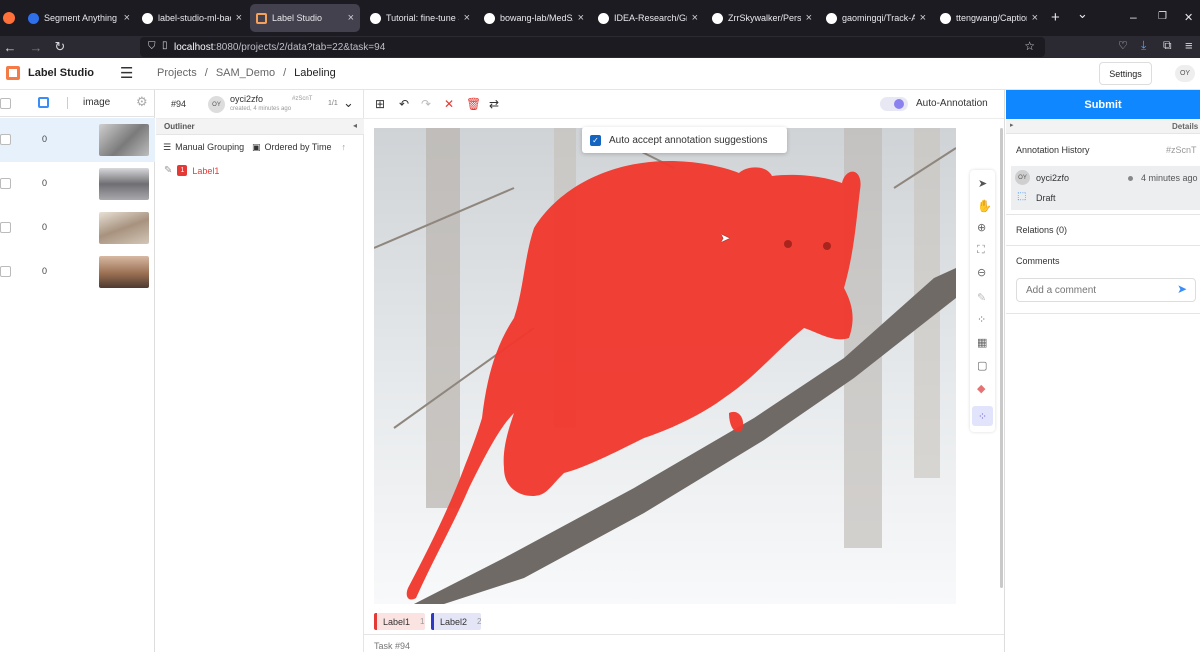 The height and width of the screenshot is (652, 1200). Describe the element at coordinates (399, 621) in the screenshot. I see `label-chip-label1: Label1 1` at that location.